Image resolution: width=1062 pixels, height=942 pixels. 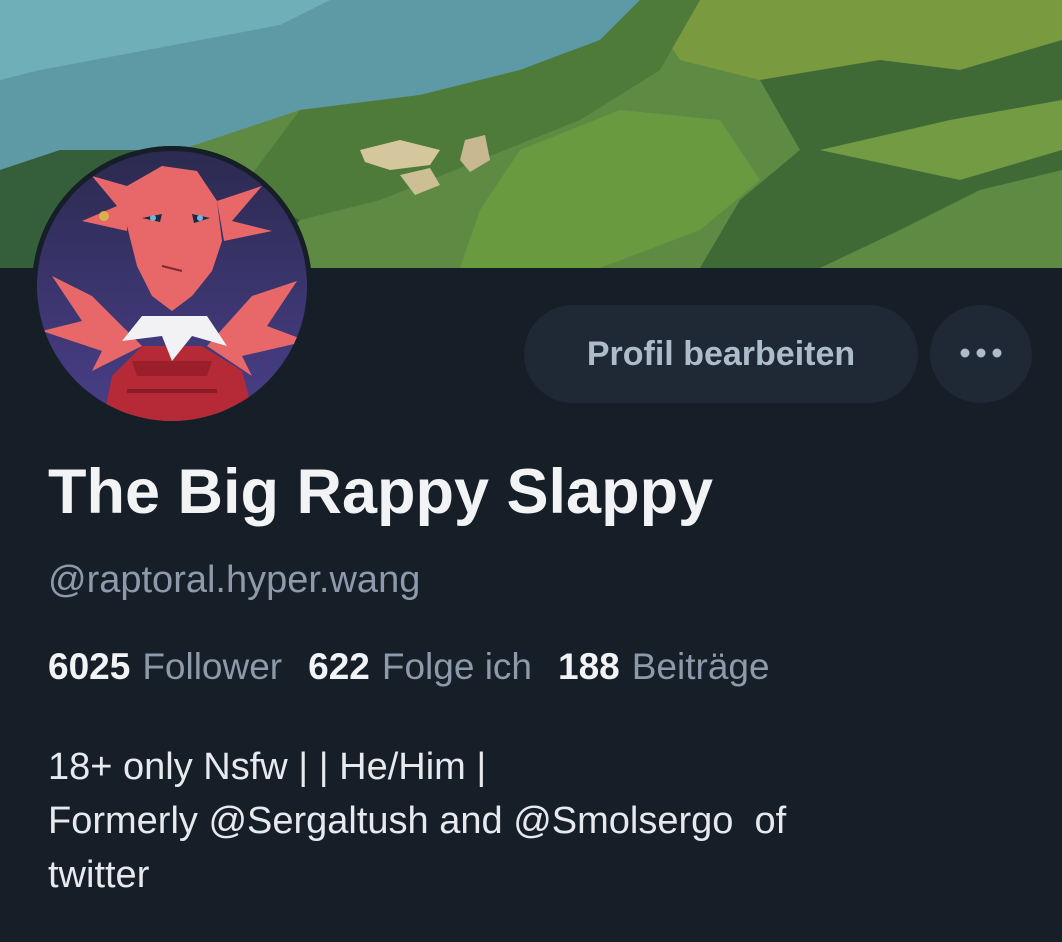 I want to click on posts-label: Beiträge, so click(x=700, y=666).